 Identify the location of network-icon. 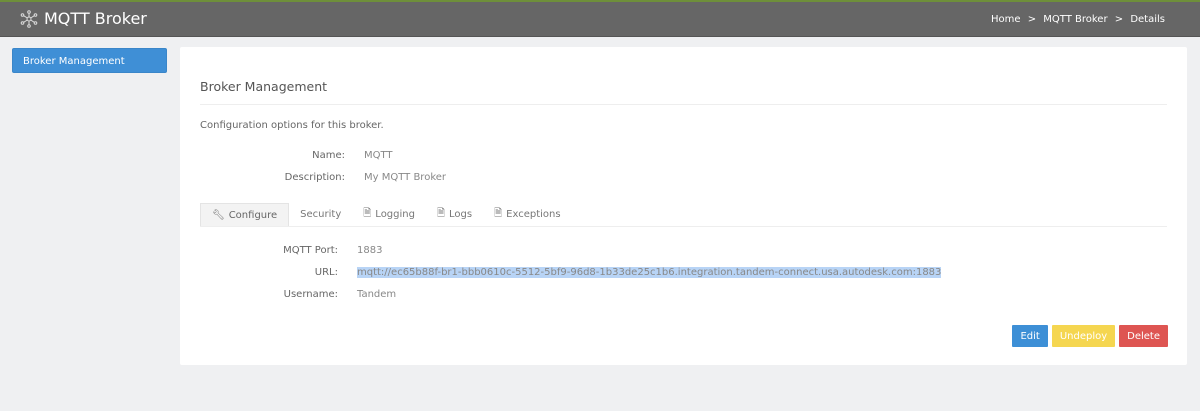
(29, 18).